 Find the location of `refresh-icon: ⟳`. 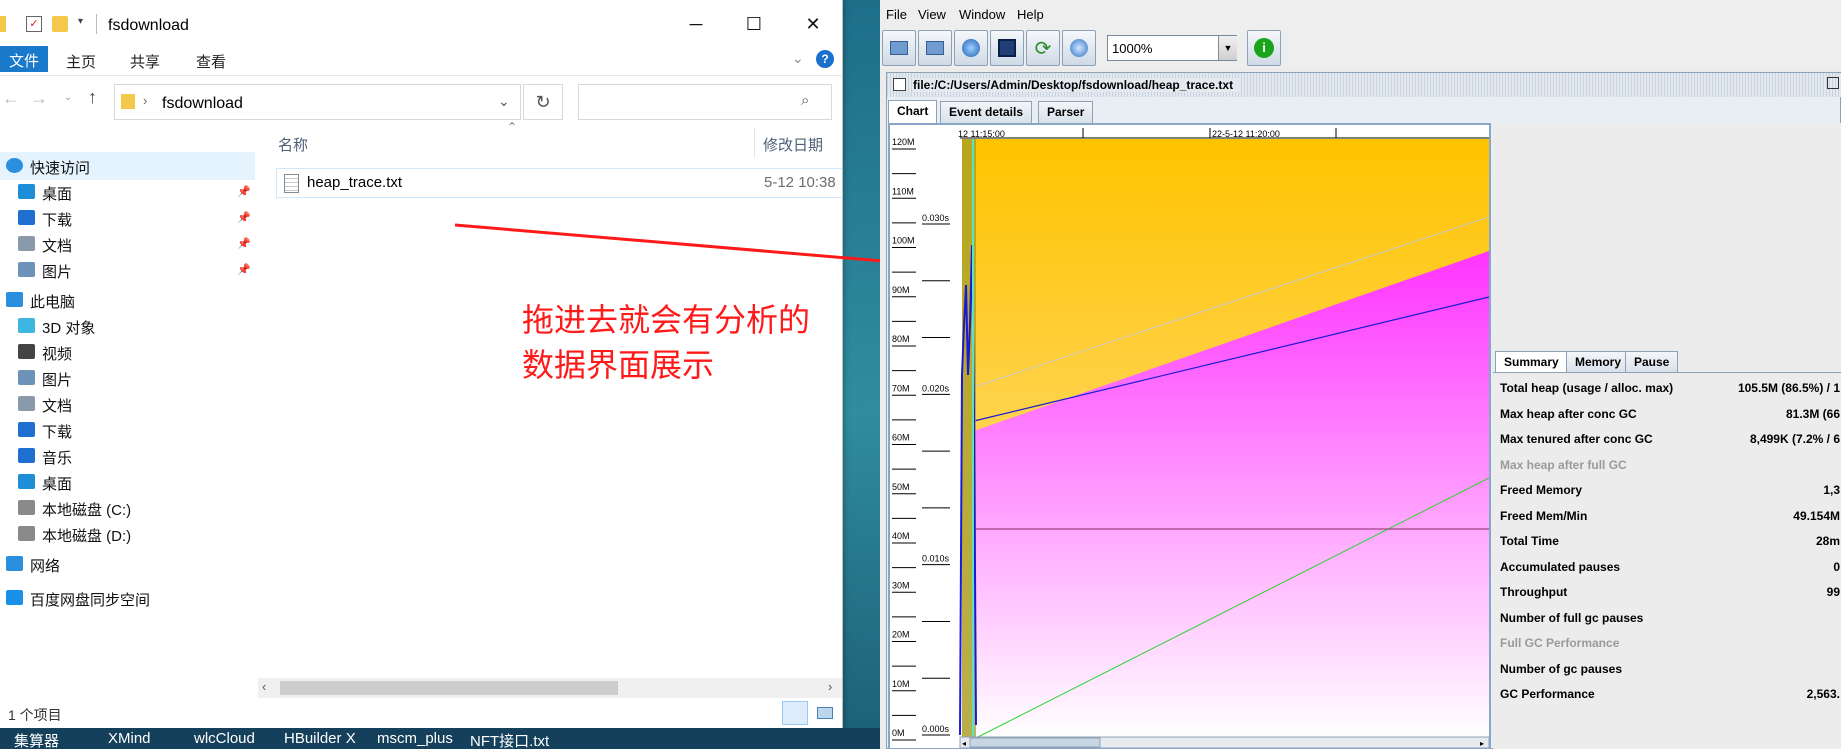

refresh-icon: ⟳ is located at coordinates (1043, 48).